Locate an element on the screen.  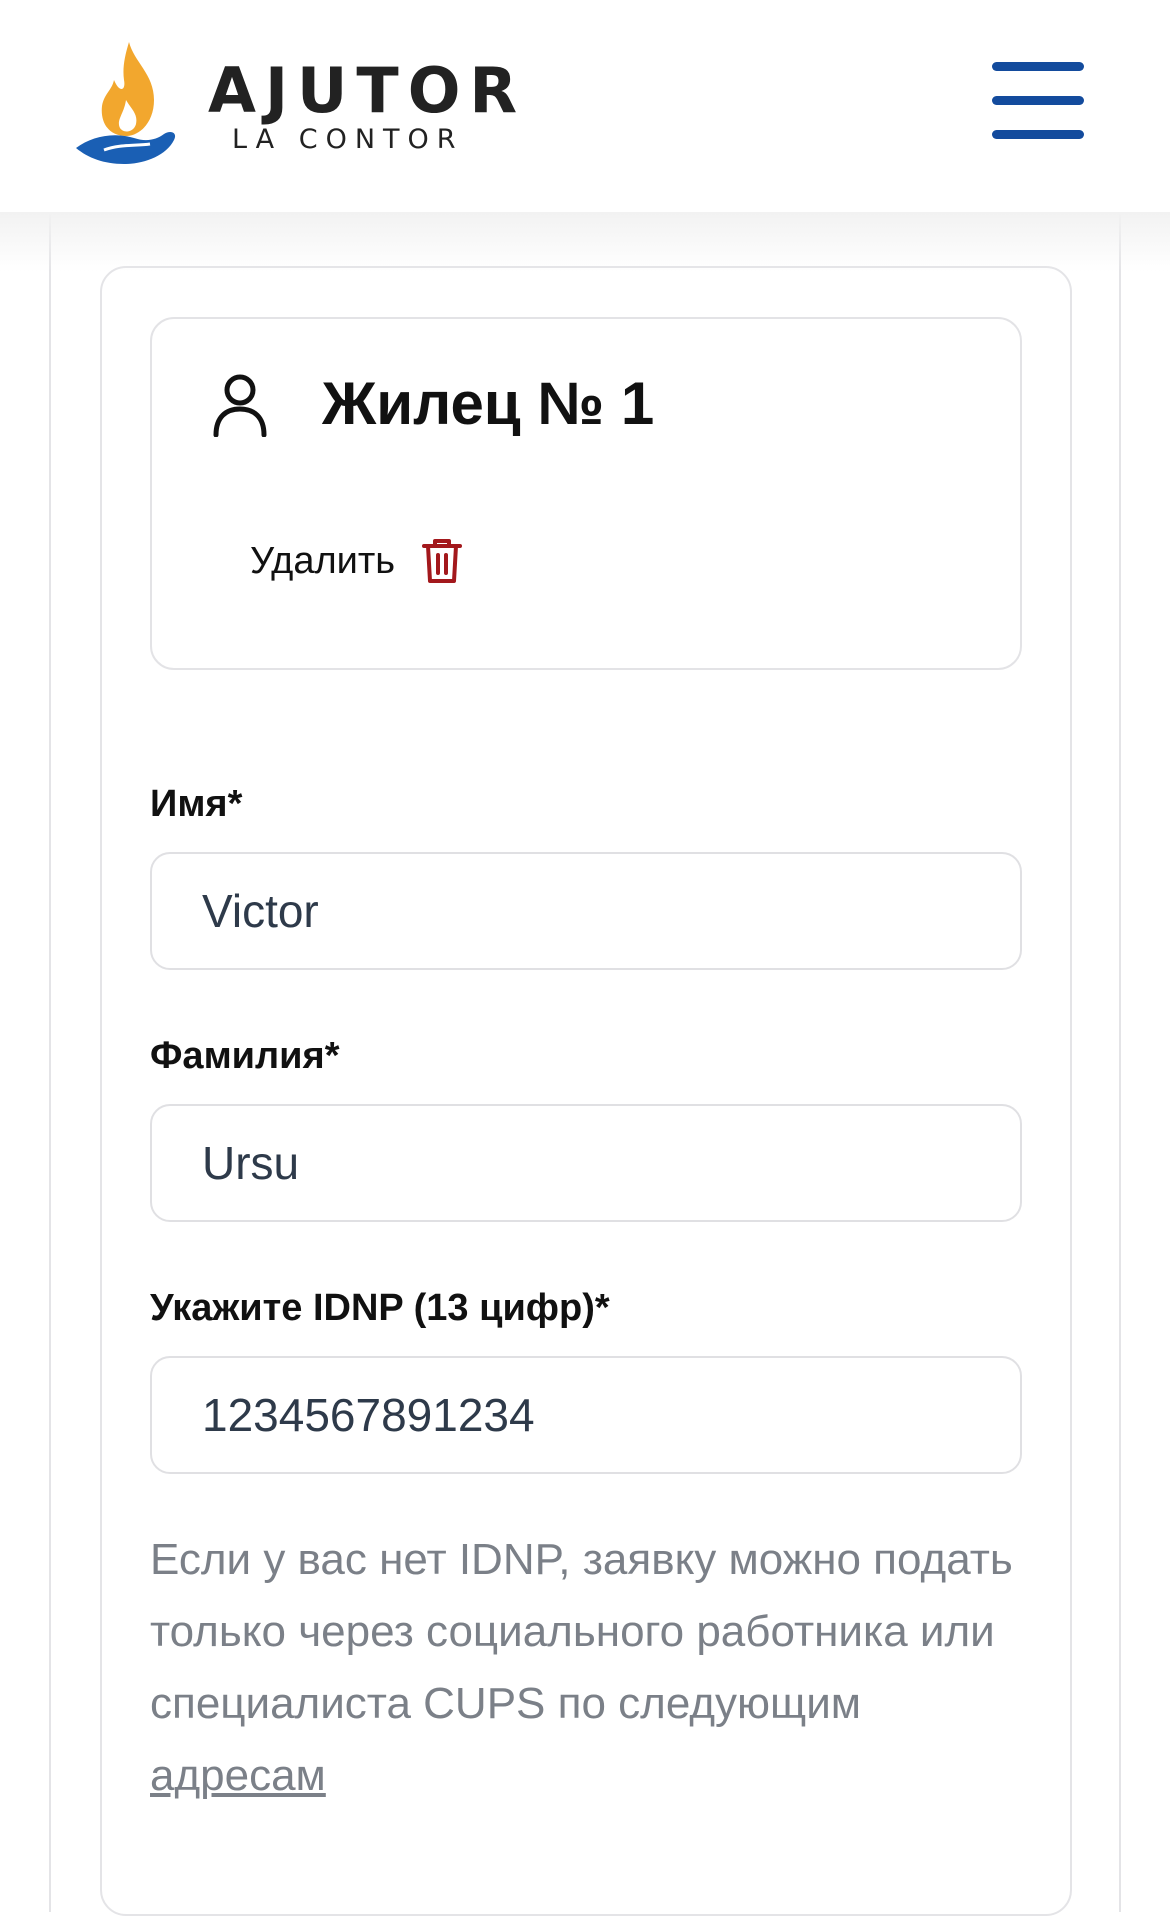
brand-title: AJUTOR is located at coordinates (367, 90).